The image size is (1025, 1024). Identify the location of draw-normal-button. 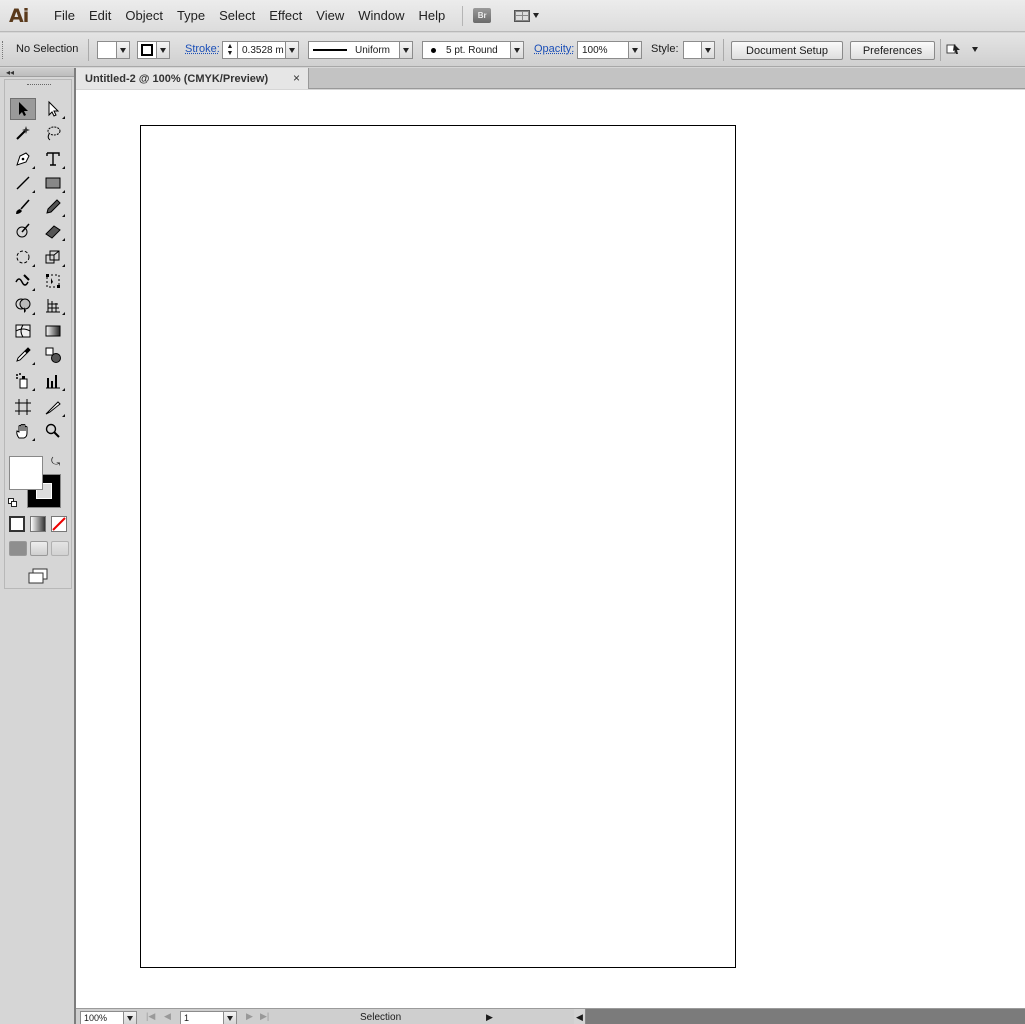
(18, 548).